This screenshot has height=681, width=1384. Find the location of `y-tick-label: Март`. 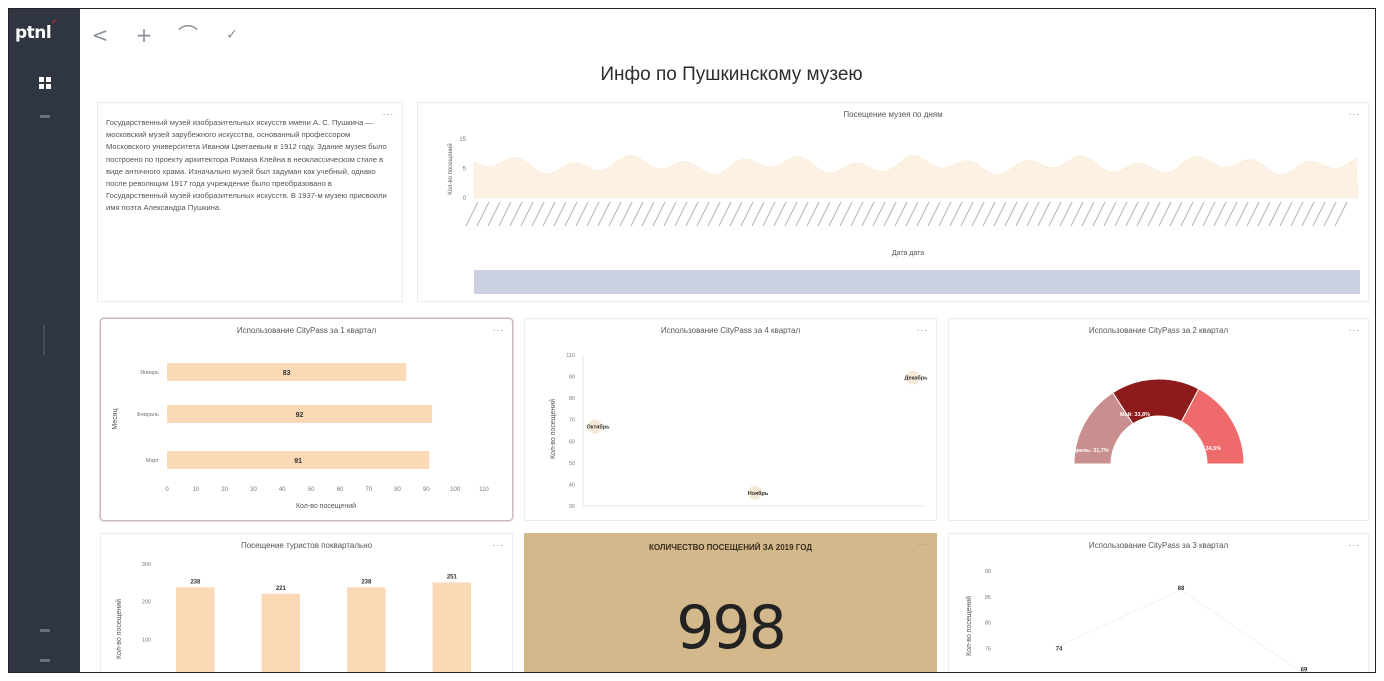

y-tick-label: Март is located at coordinates (153, 461).